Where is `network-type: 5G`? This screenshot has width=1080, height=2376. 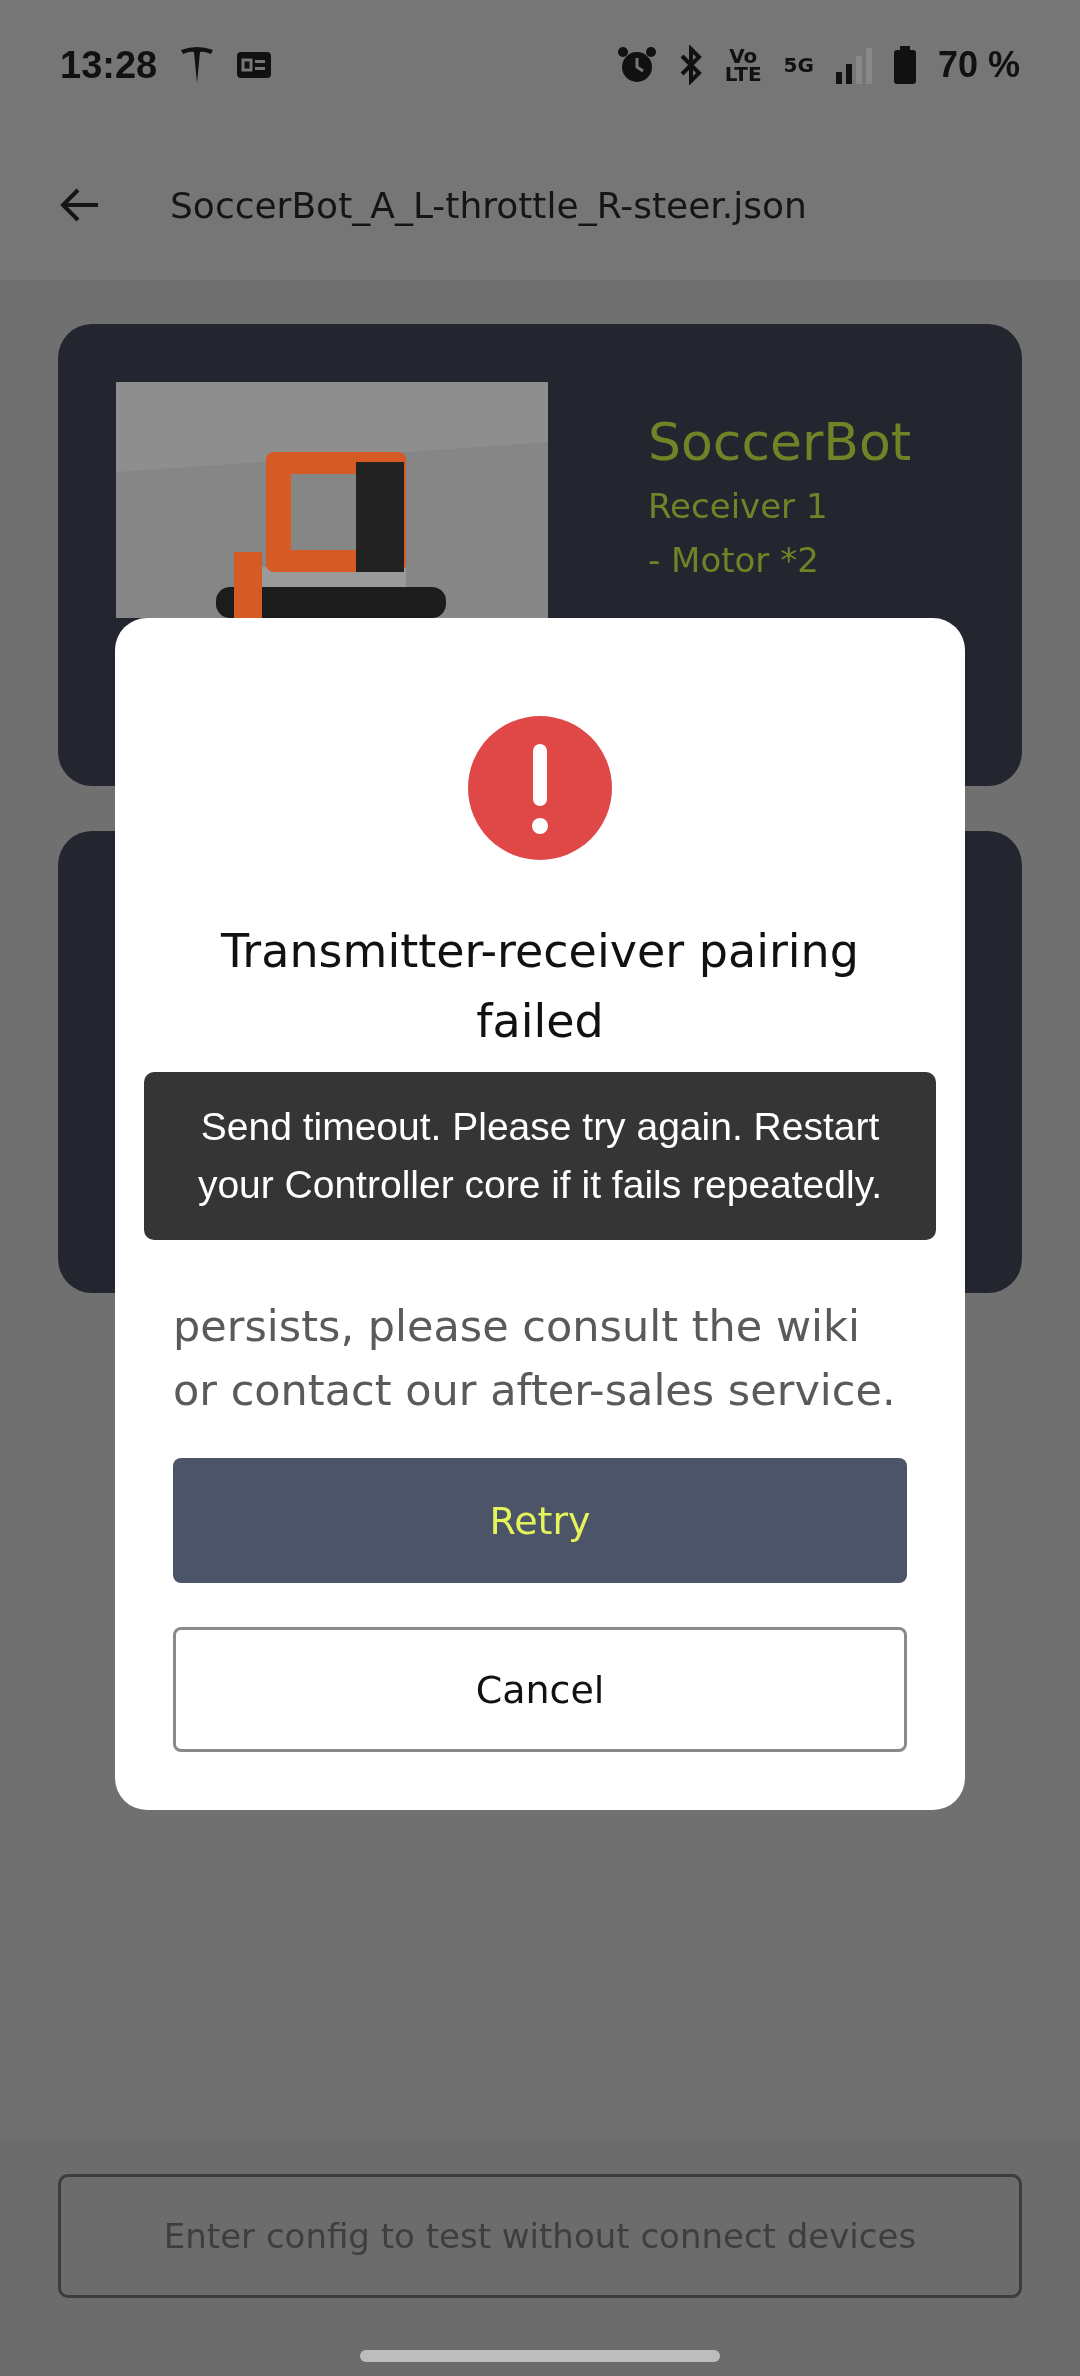 network-type: 5G is located at coordinates (798, 65).